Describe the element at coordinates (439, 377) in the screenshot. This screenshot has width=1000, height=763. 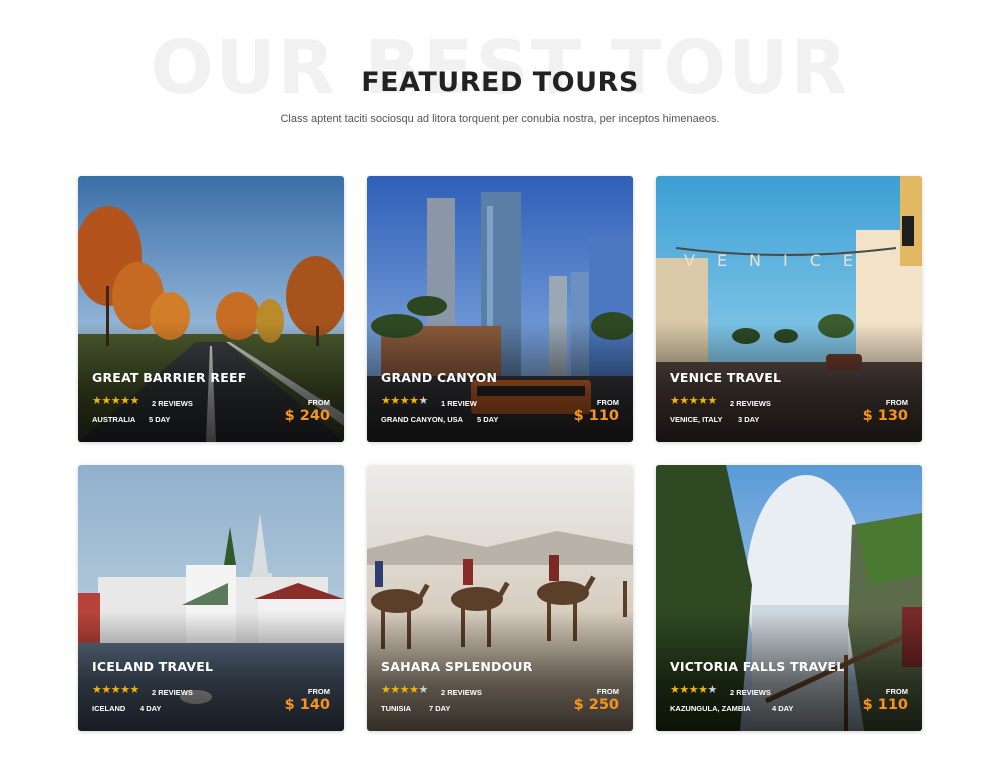
I see `tour-title: GRAND CANYON` at that location.